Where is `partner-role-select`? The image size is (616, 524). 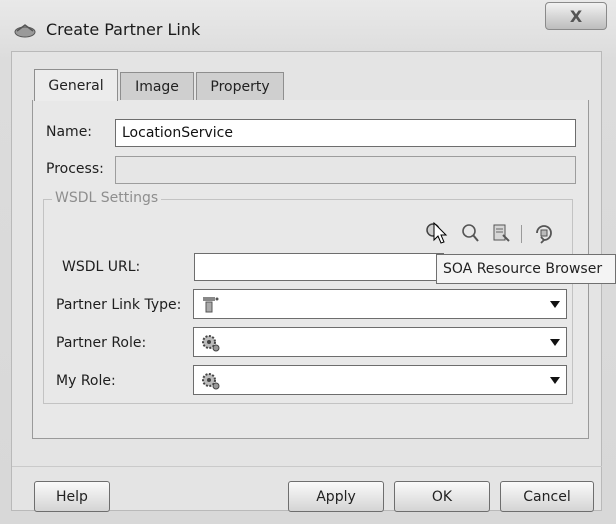 partner-role-select is located at coordinates (380, 342).